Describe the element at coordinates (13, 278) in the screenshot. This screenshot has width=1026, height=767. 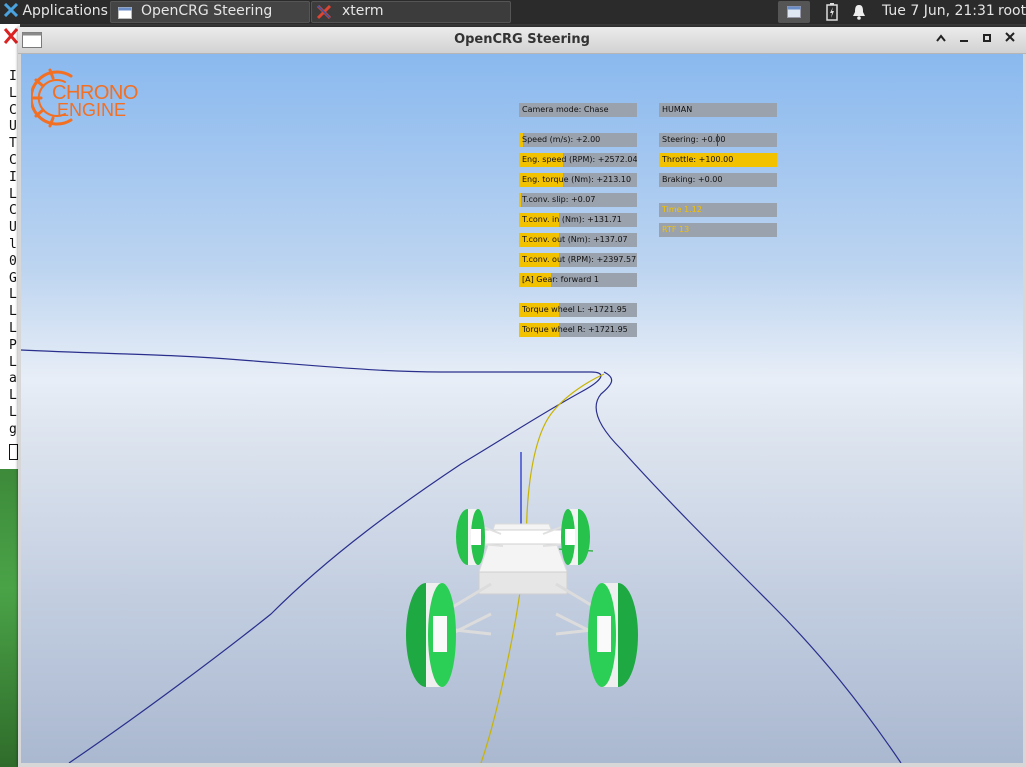
I see `xterm-line: G` at that location.